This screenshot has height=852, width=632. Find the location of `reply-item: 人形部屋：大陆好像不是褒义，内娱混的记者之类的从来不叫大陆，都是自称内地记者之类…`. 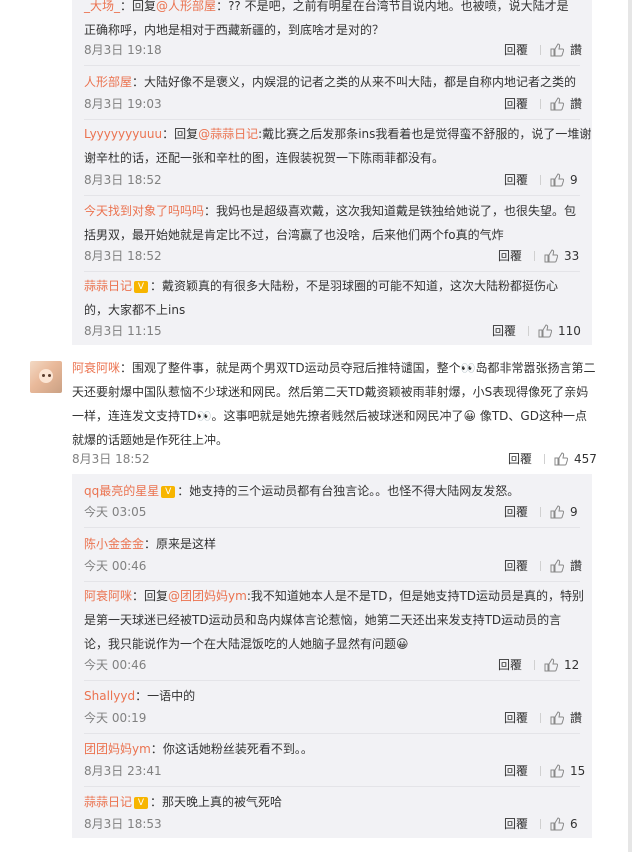

reply-item: 人形部屋：大陆好像不是褒义，内娱混的记者之类的从来不叫大陆，都是自称内地记者之类… is located at coordinates (330, 82).